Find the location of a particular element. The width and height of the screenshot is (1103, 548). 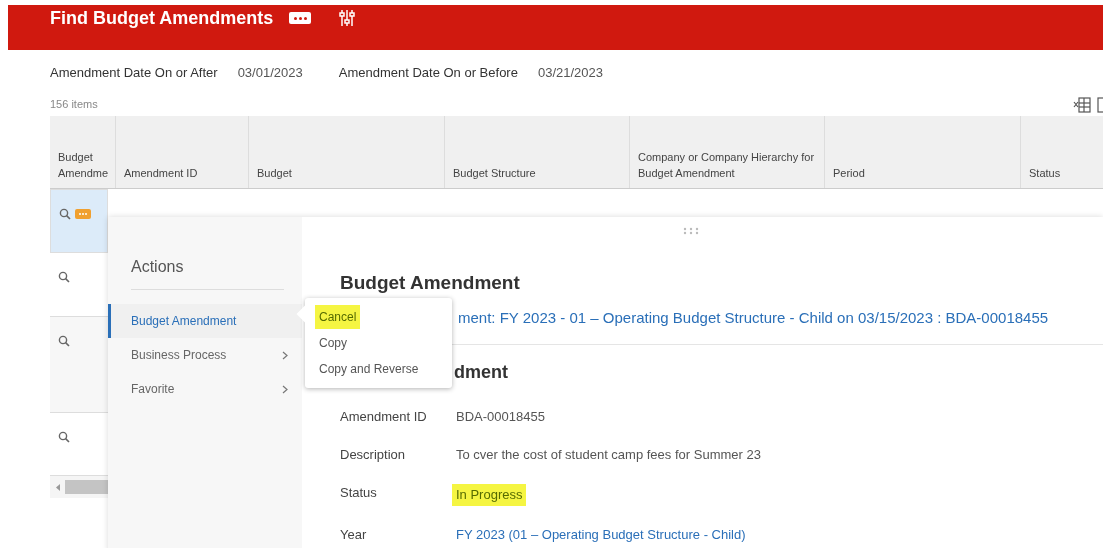

item-count: 156 items is located at coordinates (74, 104).